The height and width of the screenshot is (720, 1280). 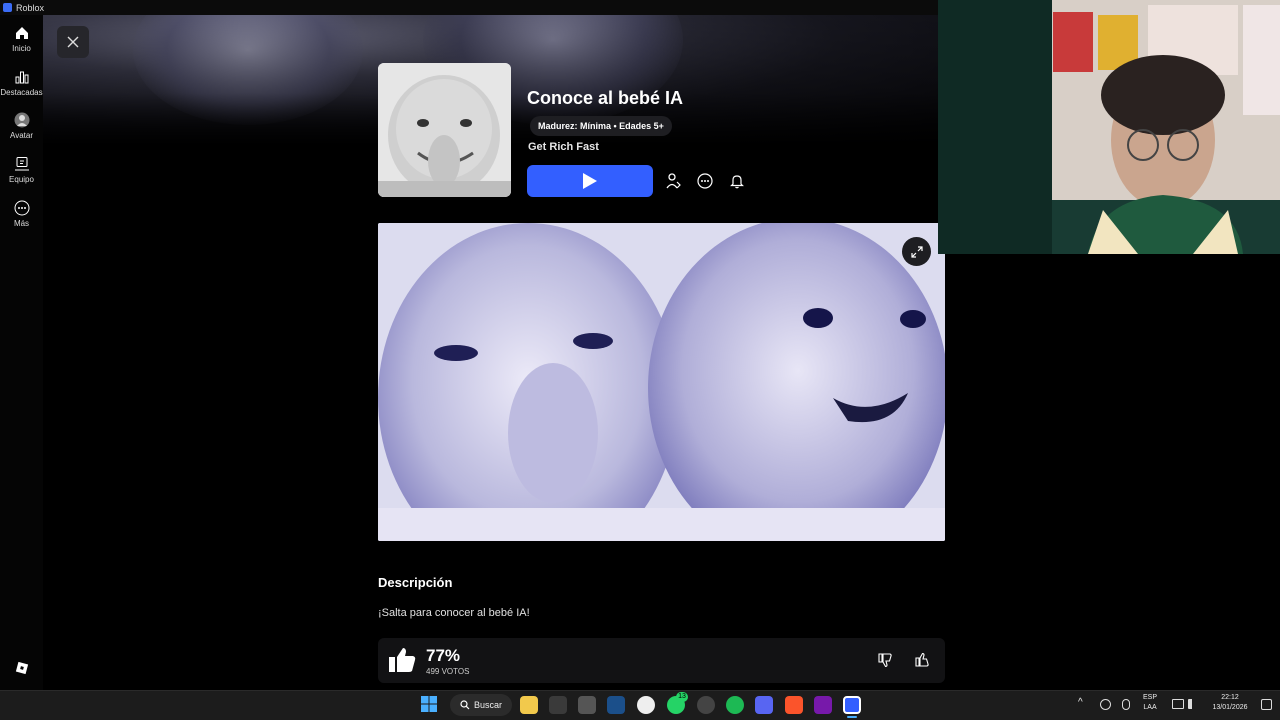 What do you see at coordinates (1194, 704) in the screenshot?
I see `volume-icon` at bounding box center [1194, 704].